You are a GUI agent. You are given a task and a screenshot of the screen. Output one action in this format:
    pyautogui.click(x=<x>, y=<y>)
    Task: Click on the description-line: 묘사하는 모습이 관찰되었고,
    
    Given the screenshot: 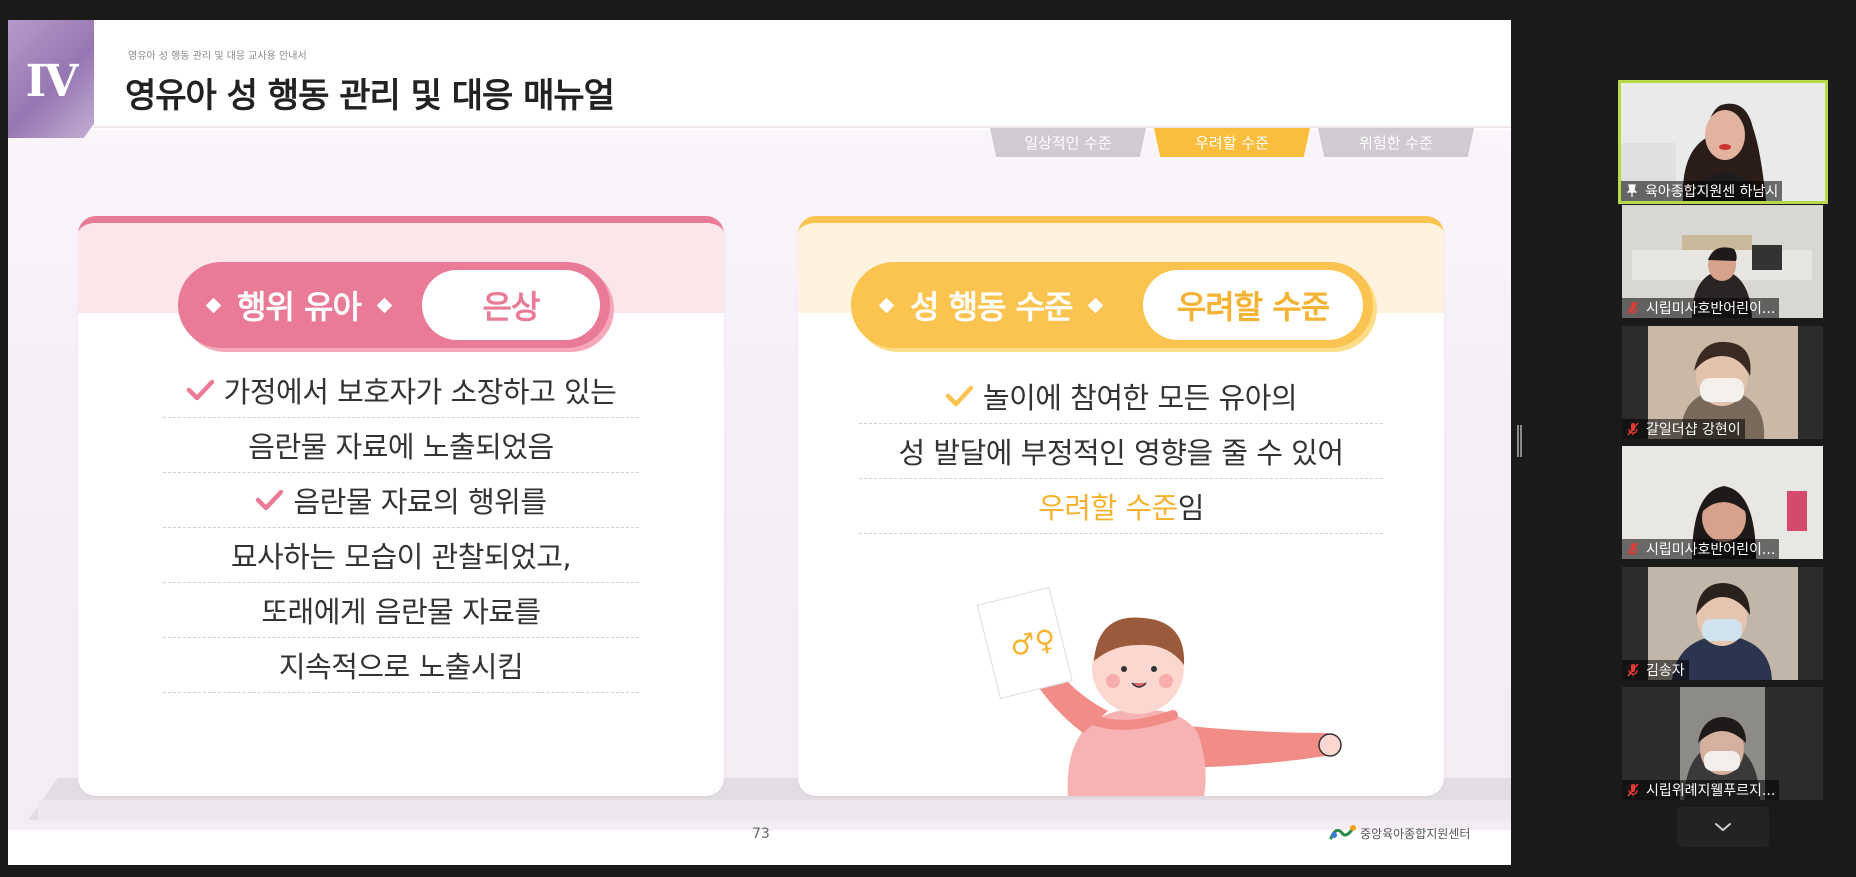 What is the action you would take?
    pyautogui.click(x=401, y=555)
    